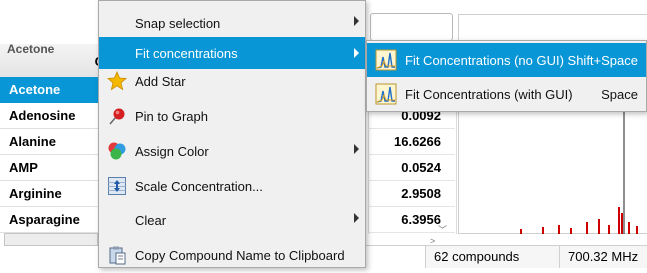 The width and height of the screenshot is (647, 273). I want to click on submenu-item-fit-no-gui: Fit Concentrations (no GUI) Shift+Space, so click(506, 60).